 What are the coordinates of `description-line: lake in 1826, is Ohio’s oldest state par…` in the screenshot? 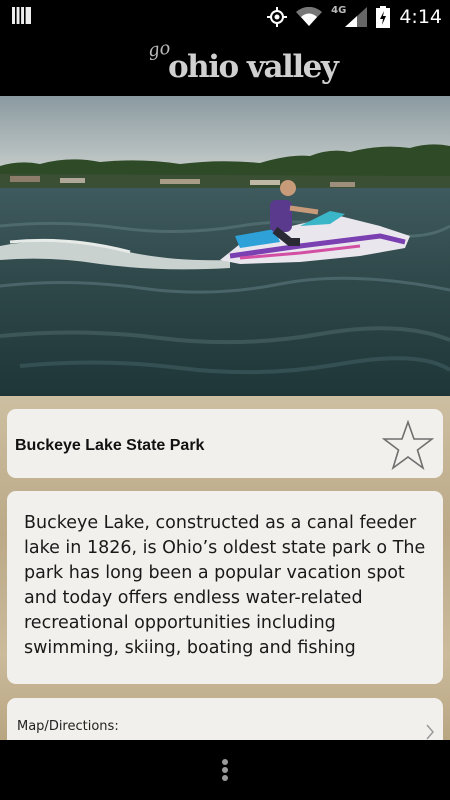 It's located at (225, 548).